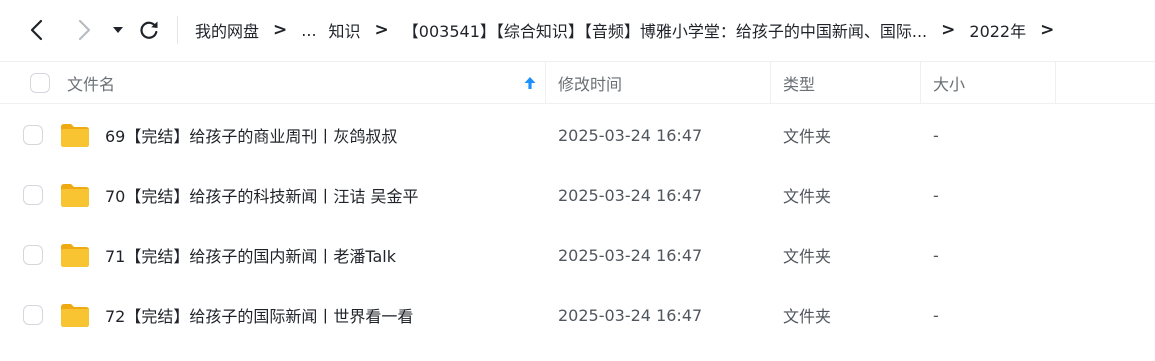 This screenshot has height=361, width=1155. I want to click on column-header-modified: 修改时间, so click(590, 83).